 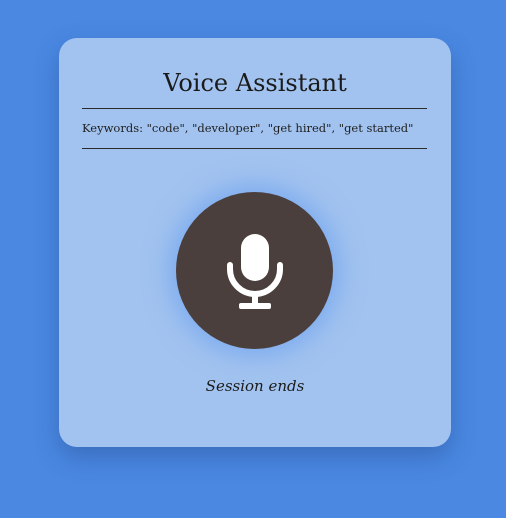 I want to click on app-title: Voice Assistant, so click(x=255, y=83).